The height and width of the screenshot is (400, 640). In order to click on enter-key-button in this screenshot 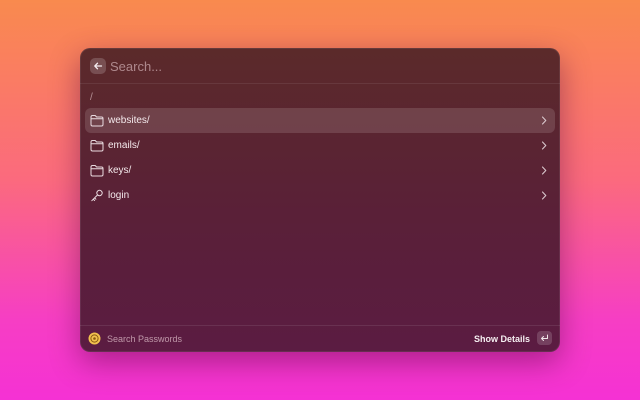, I will do `click(544, 338)`.